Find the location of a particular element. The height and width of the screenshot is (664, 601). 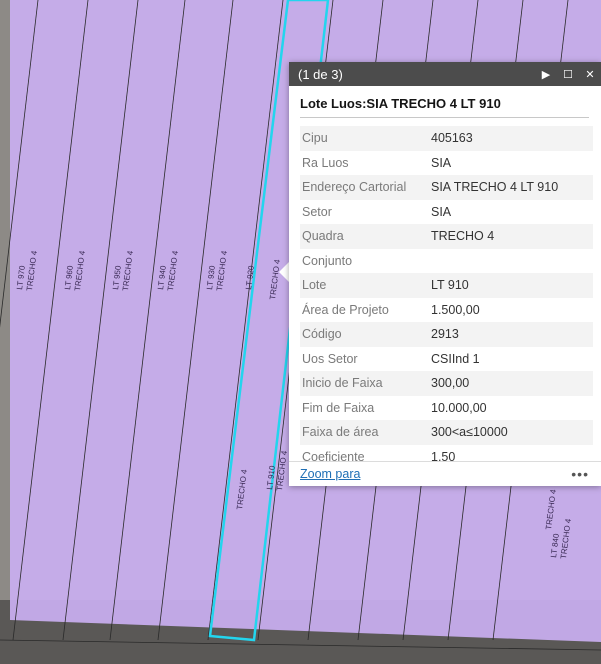

attribute-row: Uos Setor CSIInd 1 is located at coordinates (446, 359).